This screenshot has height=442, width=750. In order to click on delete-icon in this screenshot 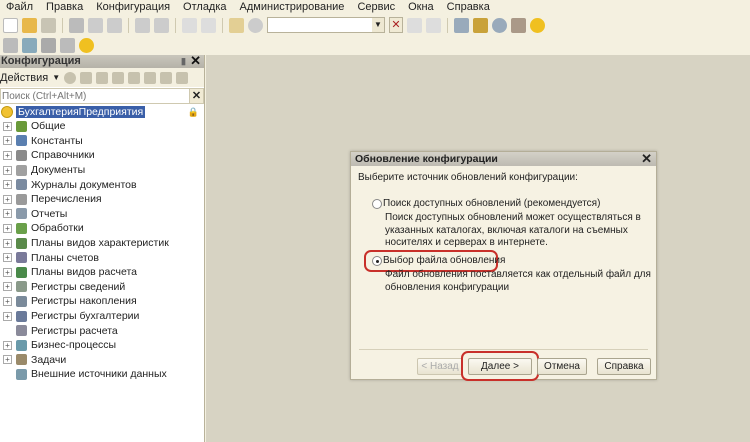, I will do `click(118, 77)`.